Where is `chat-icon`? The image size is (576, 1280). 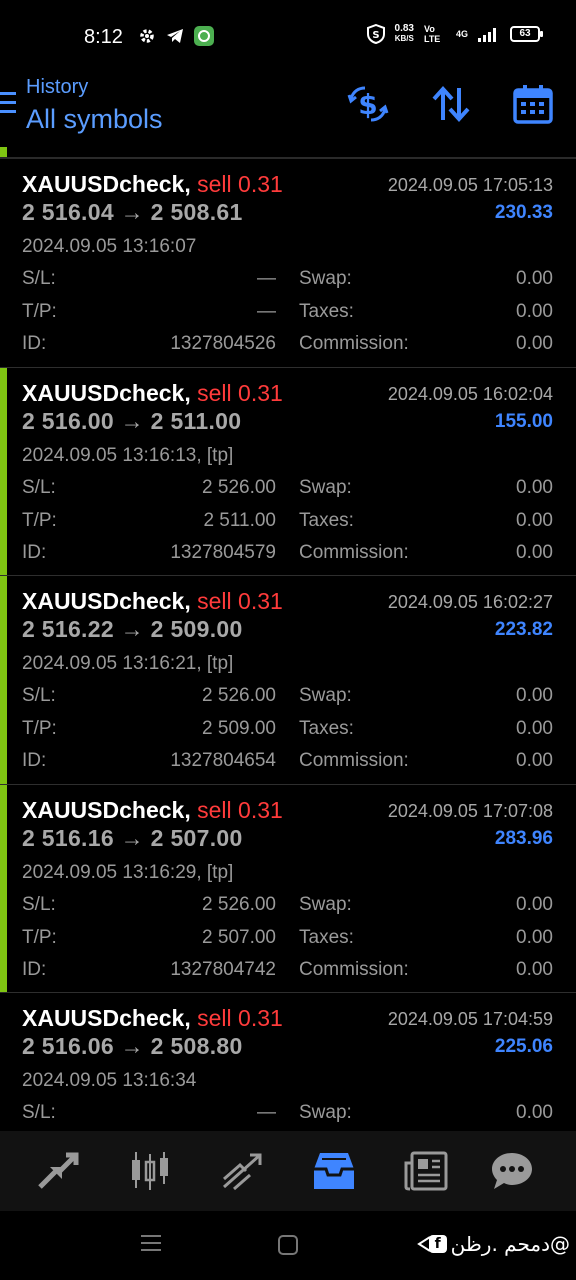
chat-icon is located at coordinates (512, 1171).